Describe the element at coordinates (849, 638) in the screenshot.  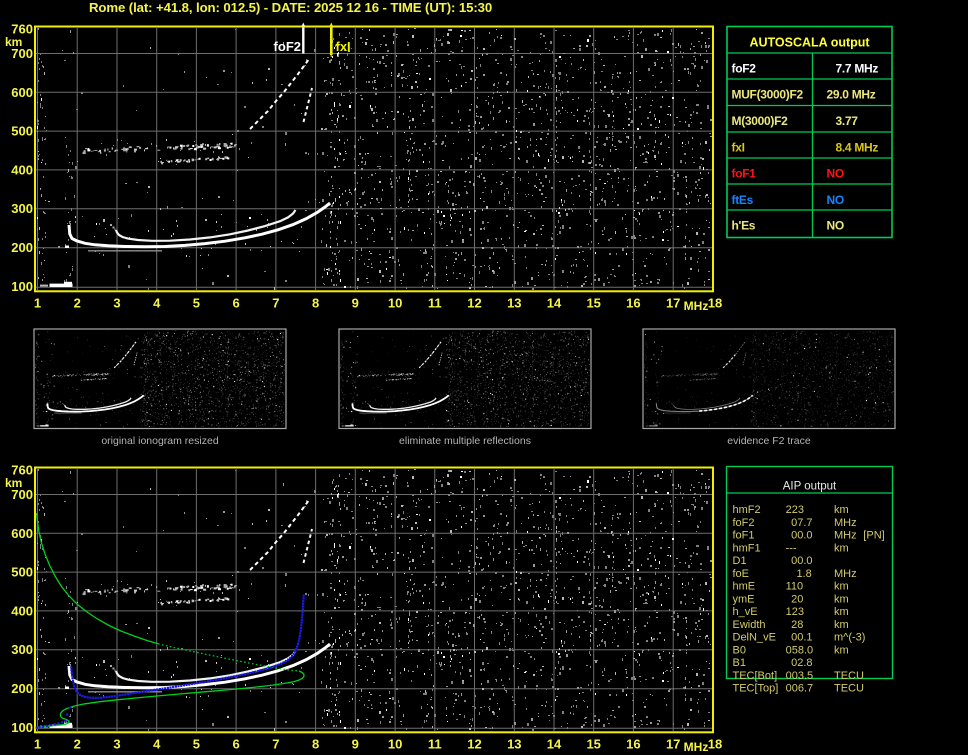
I see `svg-text: m^(-3)` at that location.